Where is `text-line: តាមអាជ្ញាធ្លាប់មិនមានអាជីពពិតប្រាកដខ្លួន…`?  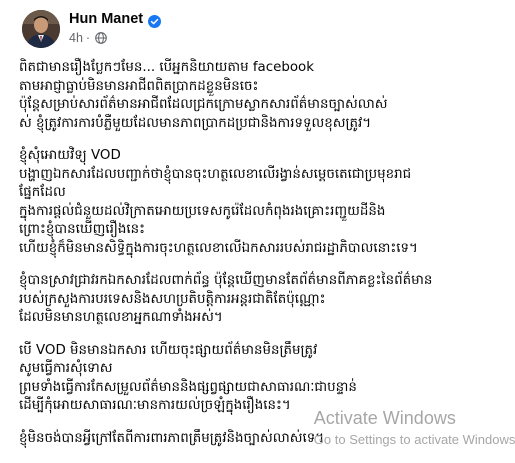
text-line: តាមអាជ្ញាធ្លាប់មិនមានអាជីពពិតប្រាកដខ្លួន… is located at coordinates (139, 86).